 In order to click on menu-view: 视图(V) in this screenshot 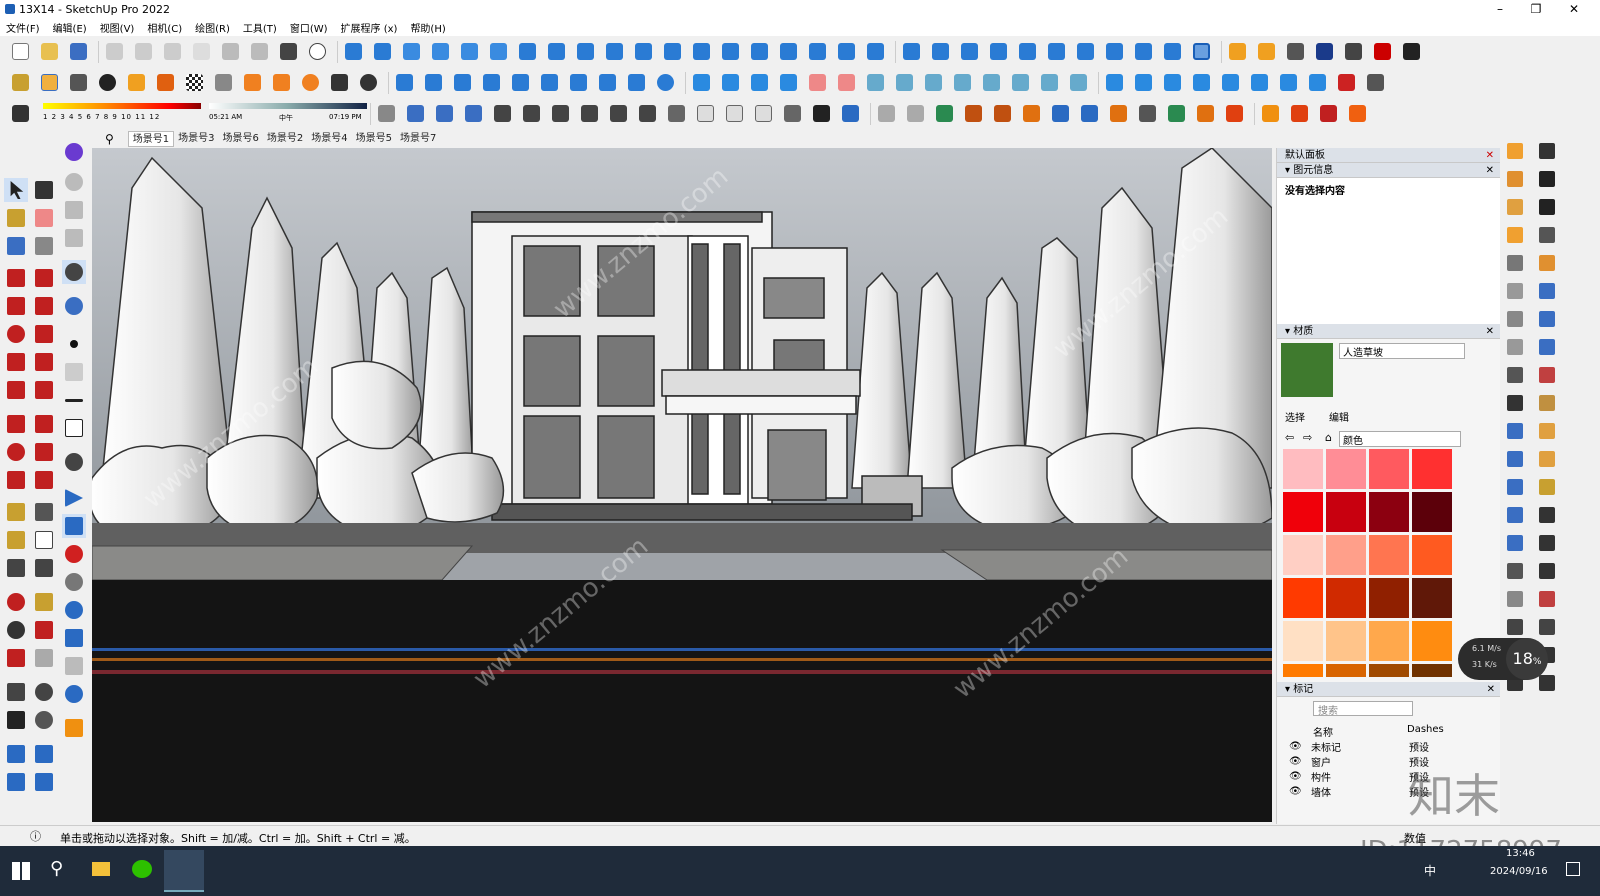, I will do `click(117, 27)`.